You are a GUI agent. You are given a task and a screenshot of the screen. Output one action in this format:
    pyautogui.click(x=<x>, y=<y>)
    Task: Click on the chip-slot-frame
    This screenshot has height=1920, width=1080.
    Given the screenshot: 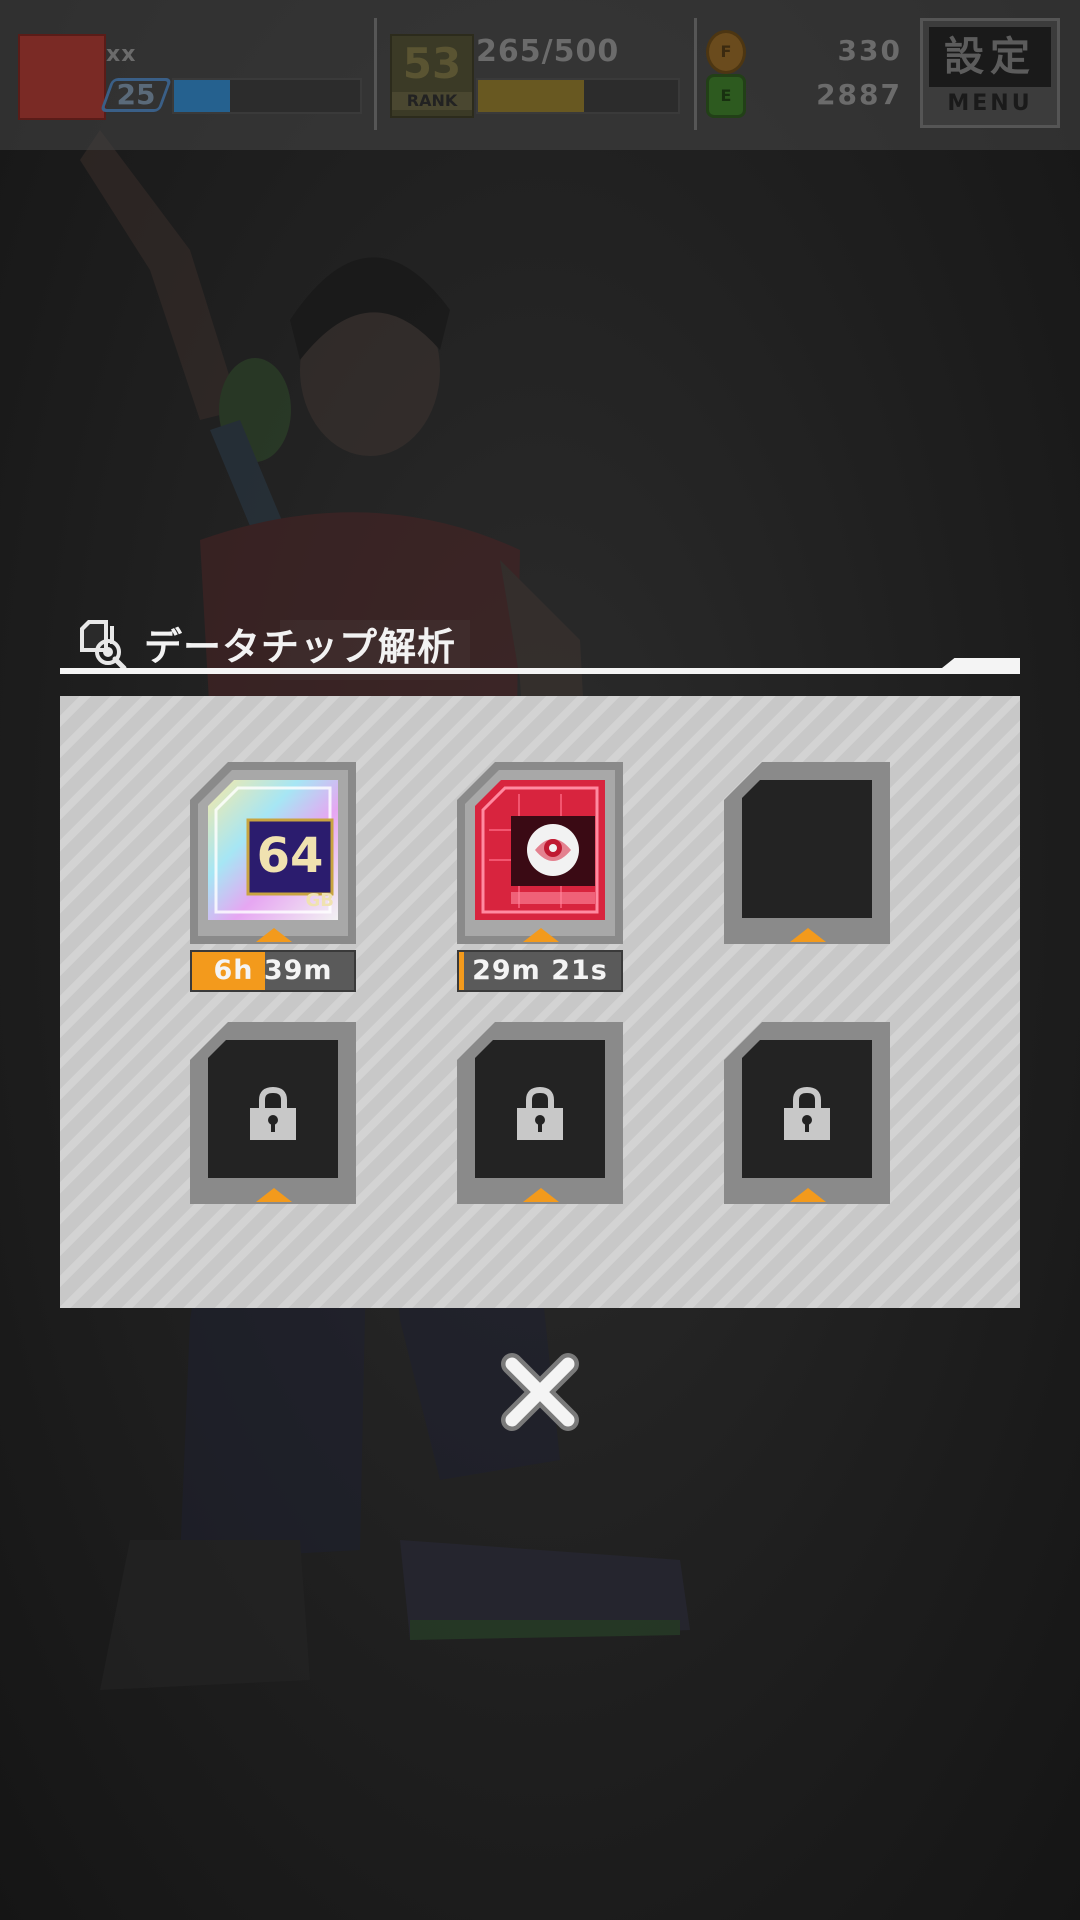 What is the action you would take?
    pyautogui.click(x=807, y=853)
    